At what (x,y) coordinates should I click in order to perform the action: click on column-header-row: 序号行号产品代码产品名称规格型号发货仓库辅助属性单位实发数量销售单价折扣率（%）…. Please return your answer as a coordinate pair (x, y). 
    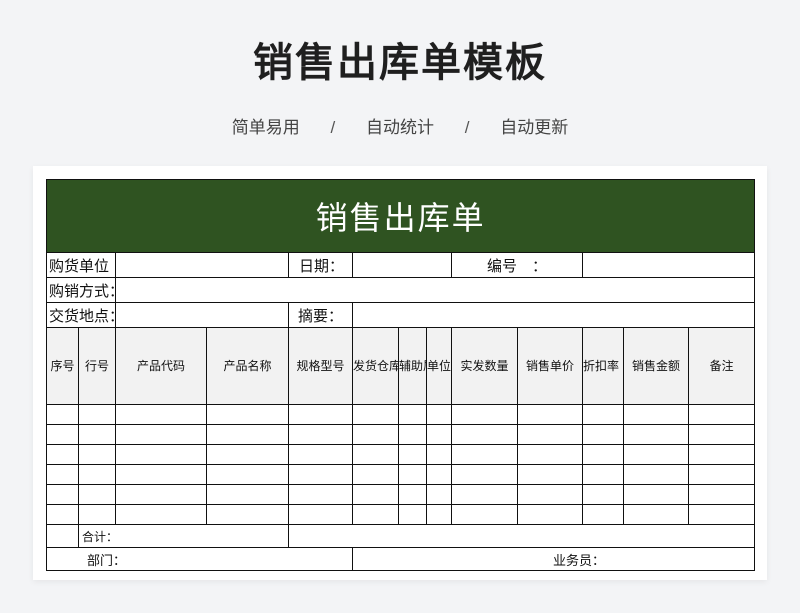
    Looking at the image, I should click on (401, 366).